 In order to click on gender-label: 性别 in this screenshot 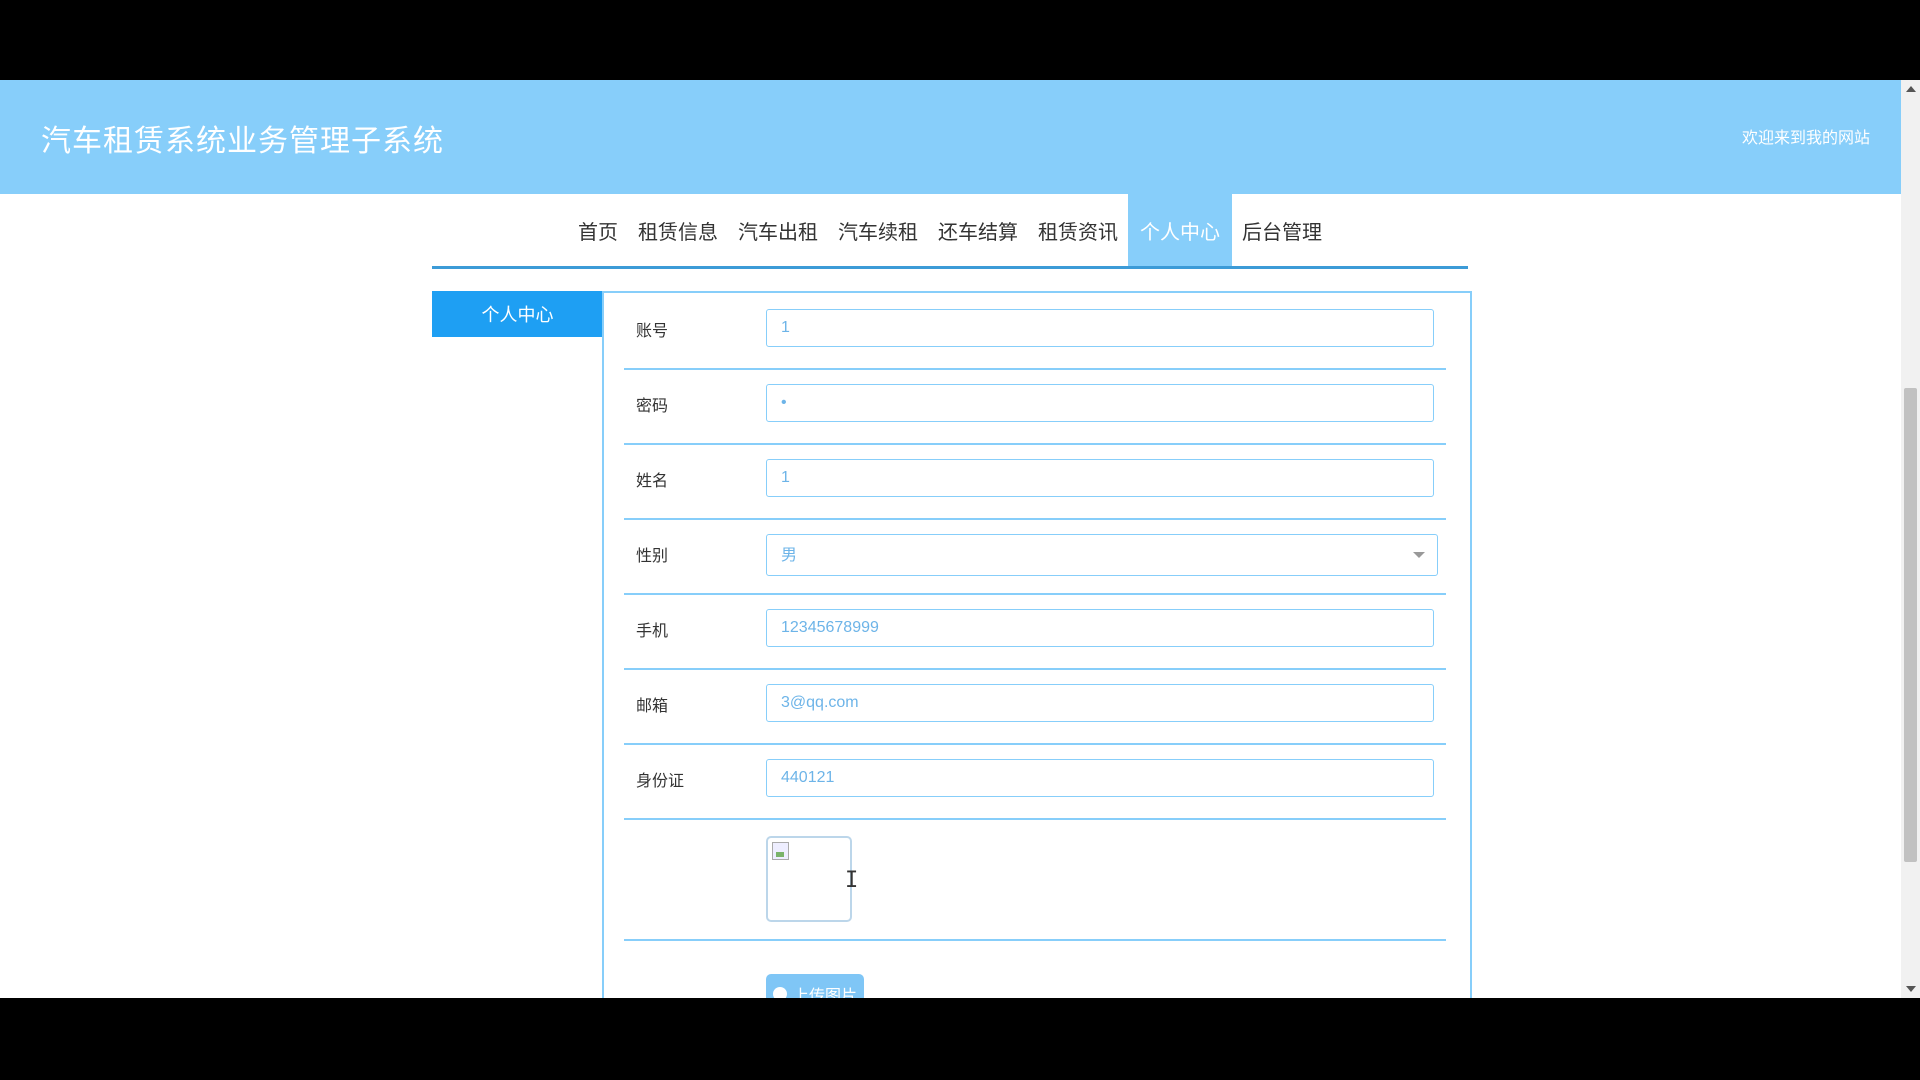, I will do `click(652, 555)`.